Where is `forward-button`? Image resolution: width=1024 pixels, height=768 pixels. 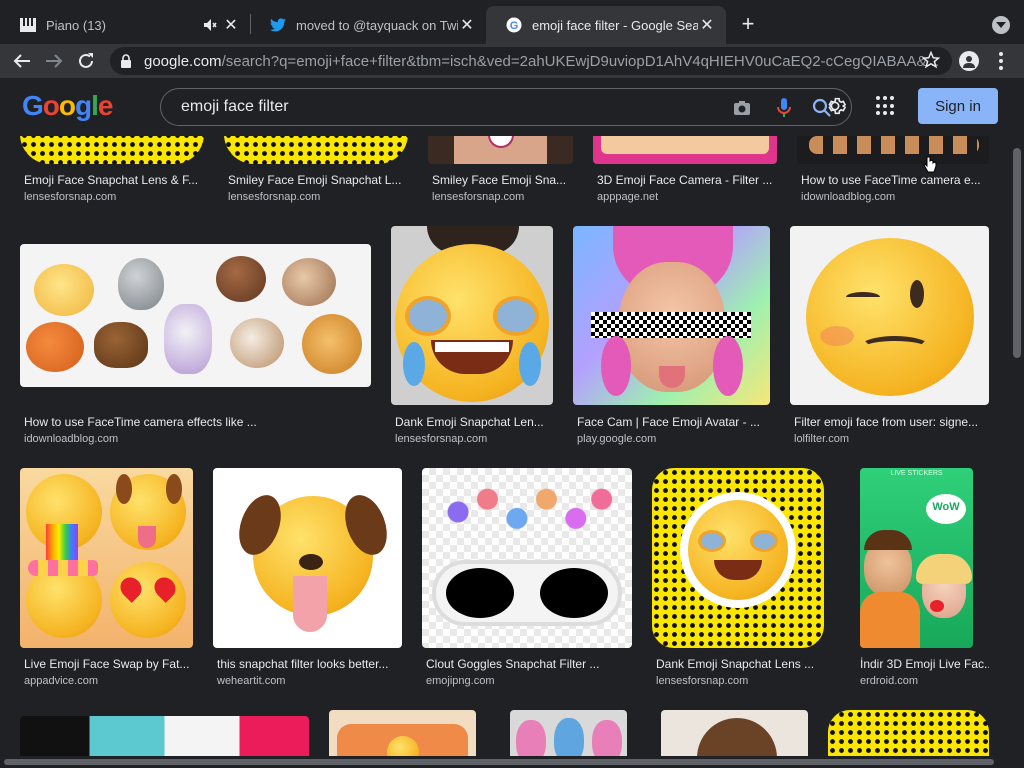 forward-button is located at coordinates (54, 61).